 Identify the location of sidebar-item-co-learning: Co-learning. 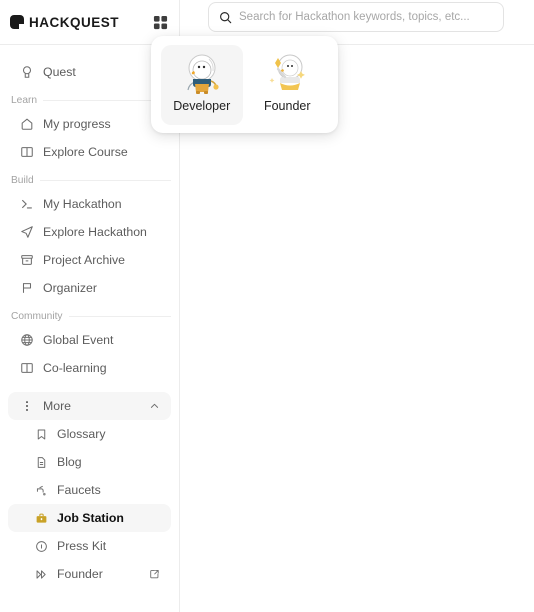
(89, 368).